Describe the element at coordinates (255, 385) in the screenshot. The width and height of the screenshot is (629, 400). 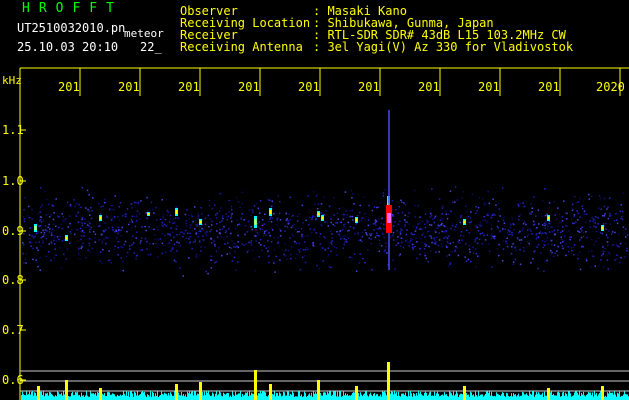
I see `activity-peak` at that location.